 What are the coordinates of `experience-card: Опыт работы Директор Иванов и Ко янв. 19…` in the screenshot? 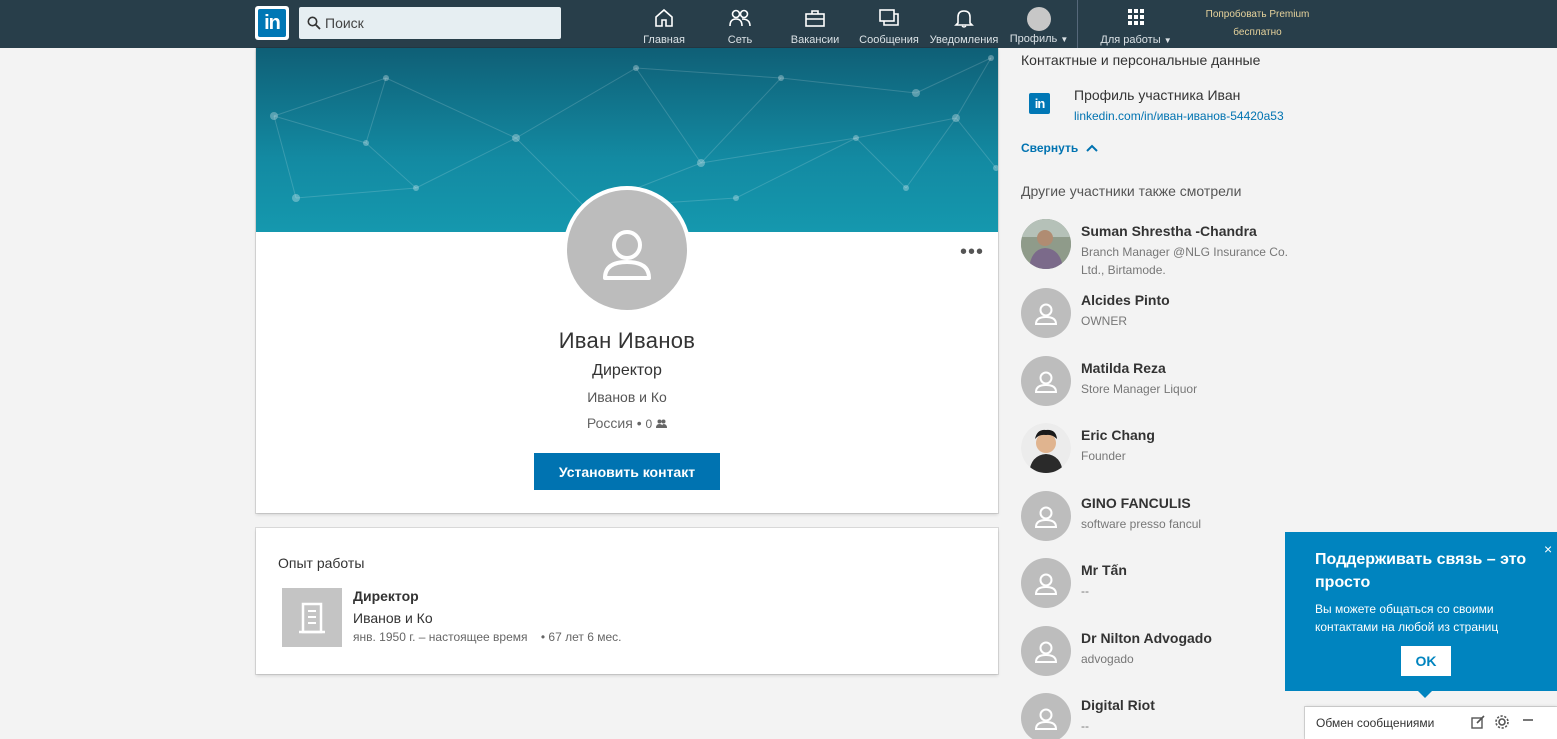 It's located at (627, 601).